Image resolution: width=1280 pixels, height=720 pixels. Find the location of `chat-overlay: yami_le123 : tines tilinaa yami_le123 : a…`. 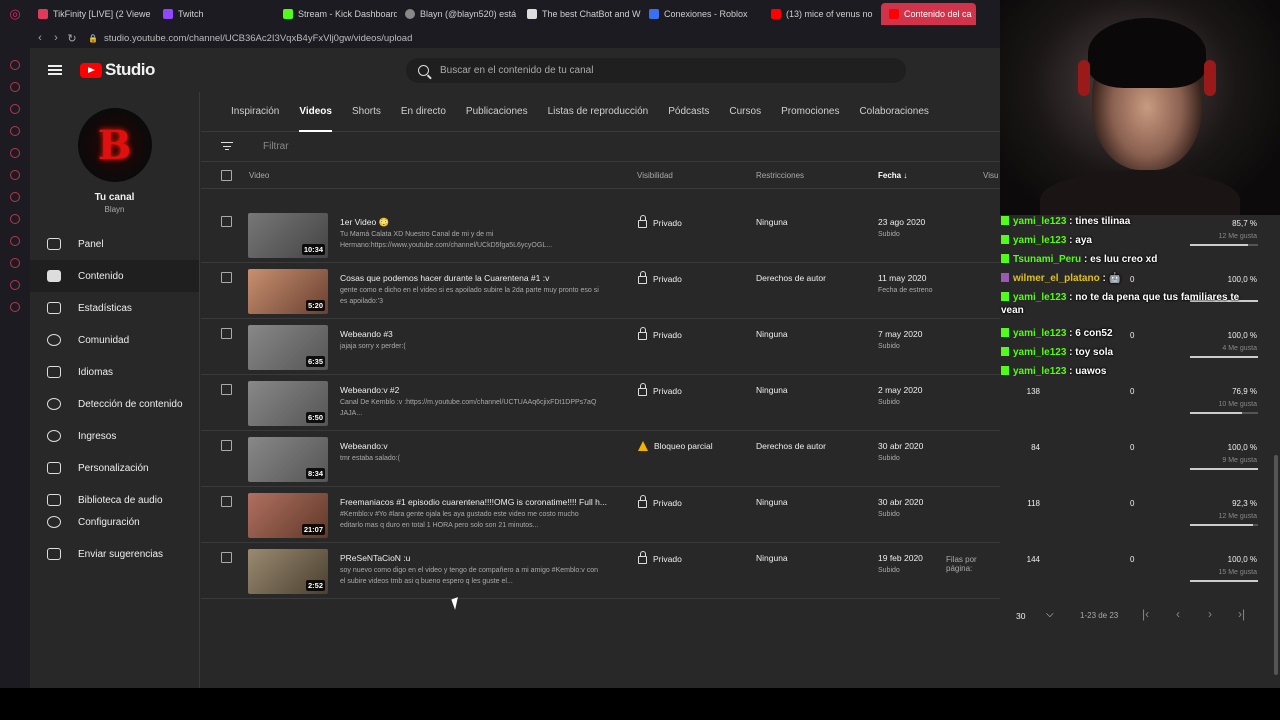

chat-overlay: yami_le123 : tines tilinaa yami_le123 : a… is located at coordinates (1129, 296).